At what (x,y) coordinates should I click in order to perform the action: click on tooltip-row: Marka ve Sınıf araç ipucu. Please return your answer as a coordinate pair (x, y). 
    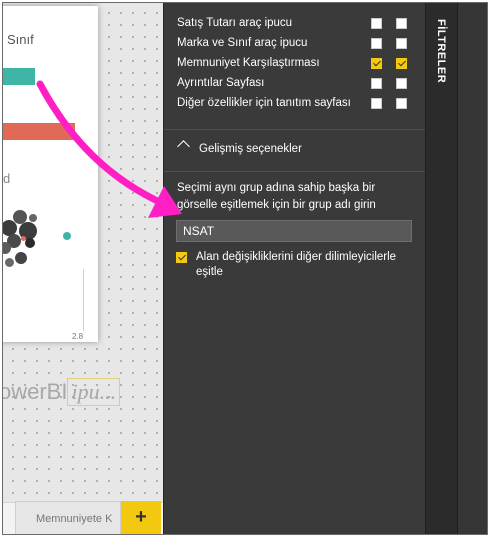
    Looking at the image, I should click on (295, 44).